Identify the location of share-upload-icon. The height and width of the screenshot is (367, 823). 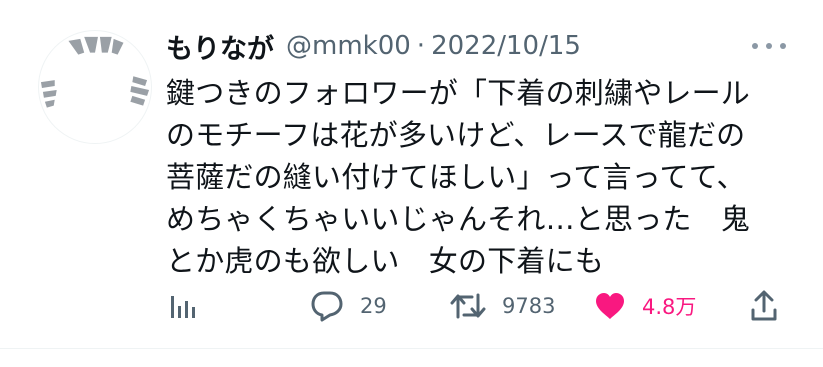
(764, 305).